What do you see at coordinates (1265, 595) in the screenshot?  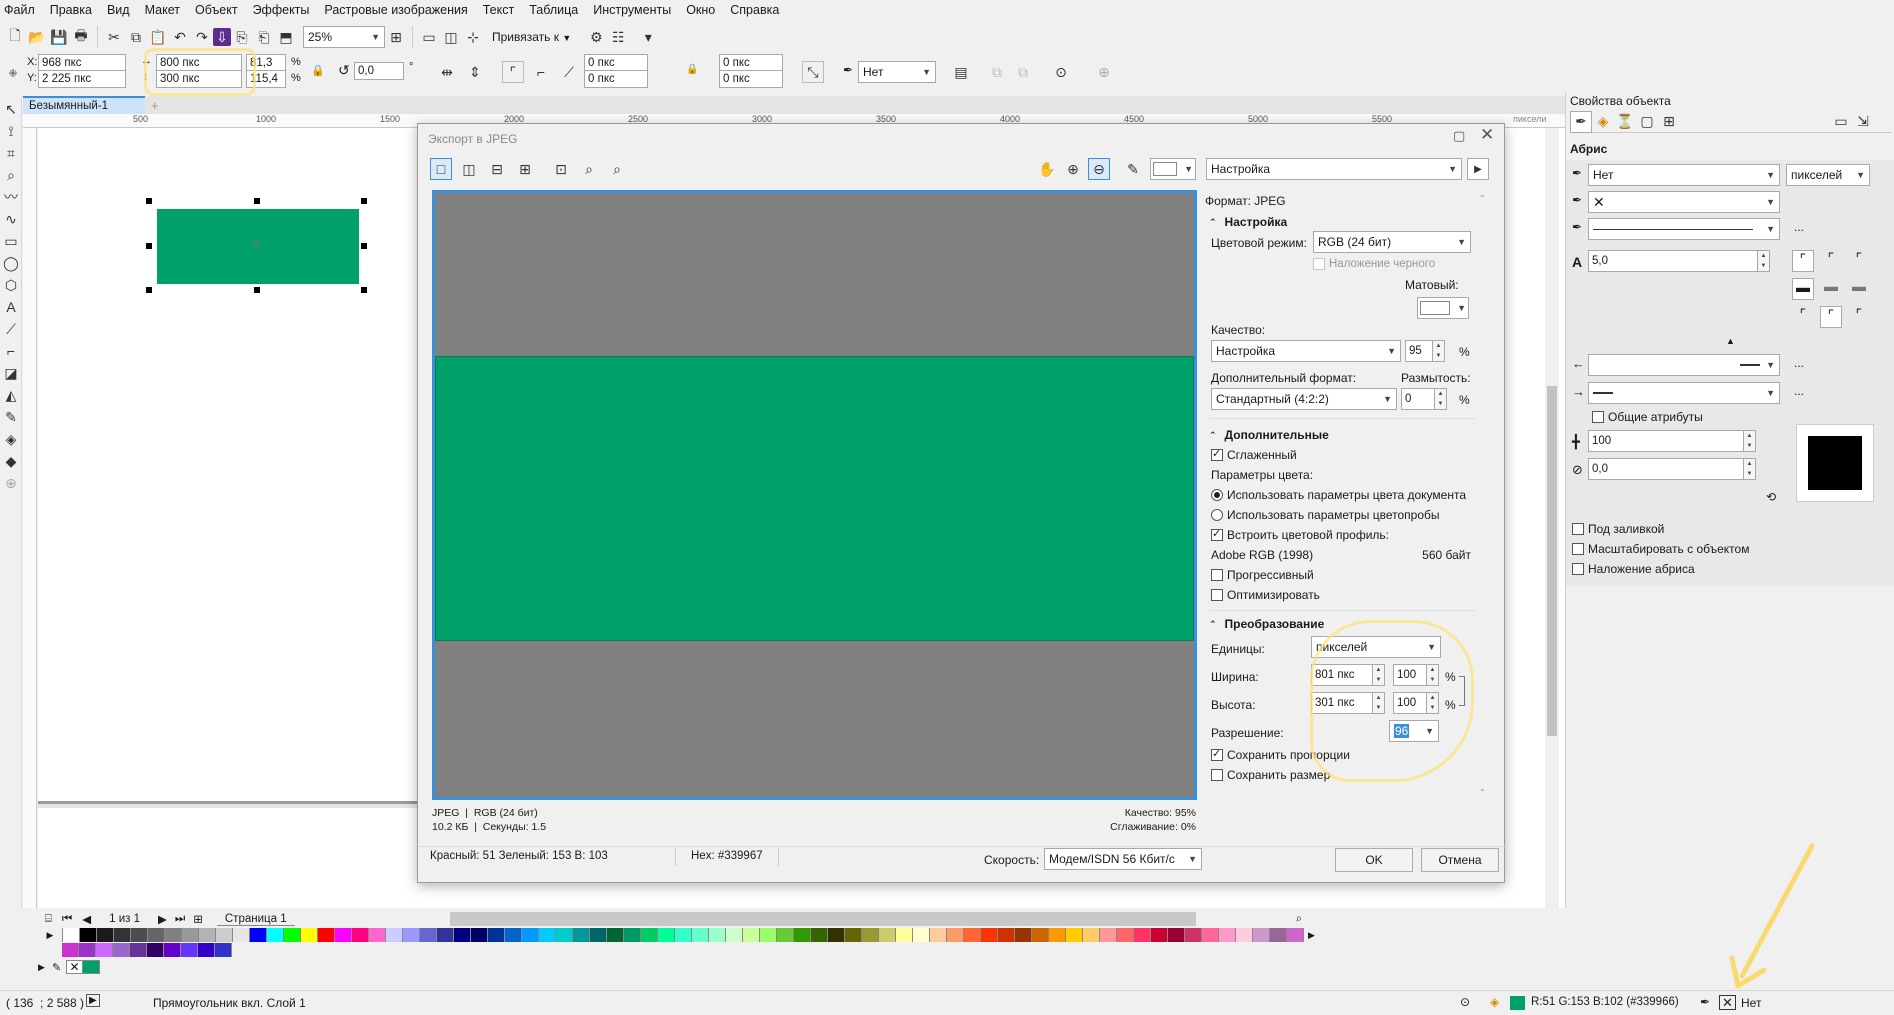 I see `optimize-checkbox: Оптимизировать` at bounding box center [1265, 595].